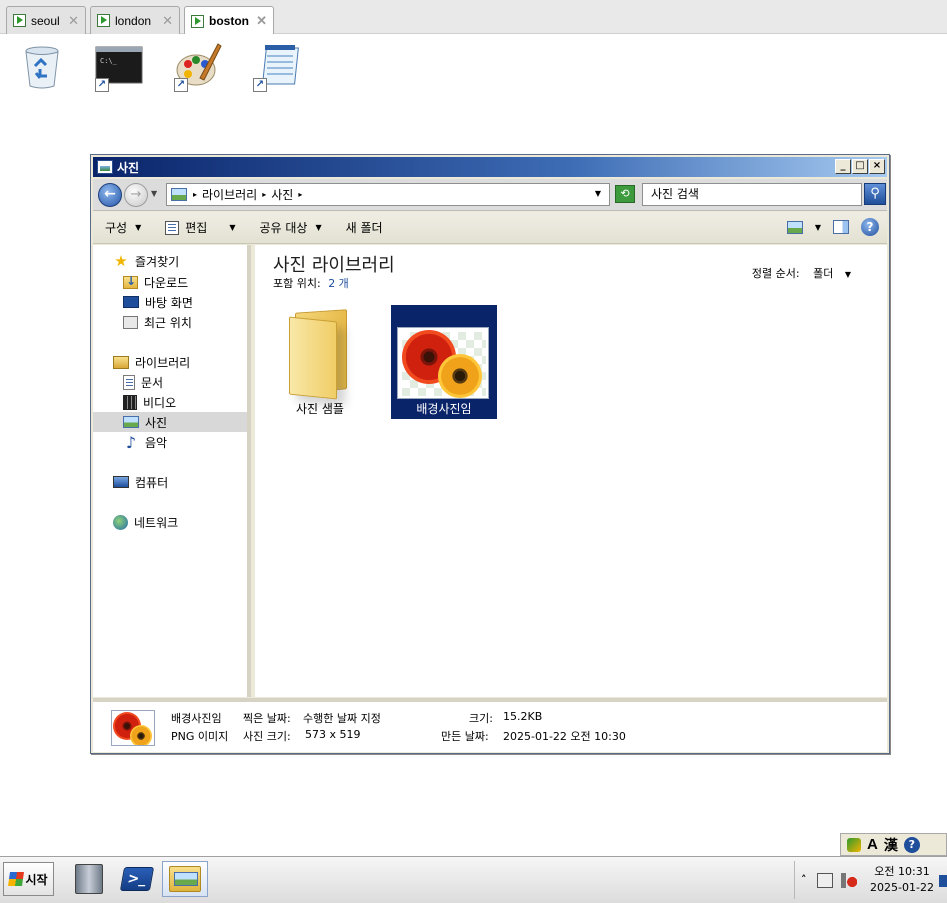  Describe the element at coordinates (28, 879) in the screenshot. I see `start-button: 시작` at that location.